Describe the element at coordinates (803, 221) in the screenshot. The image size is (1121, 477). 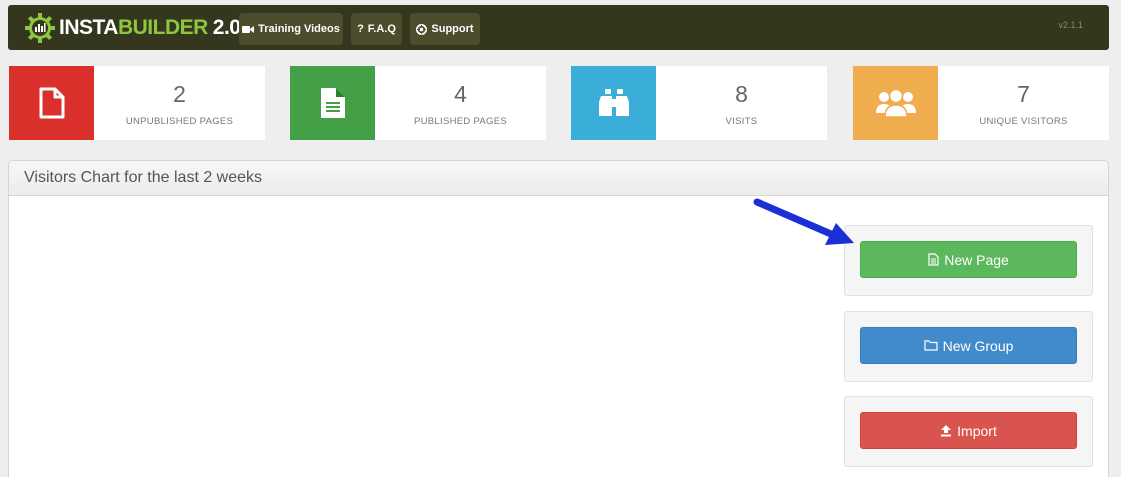
I see `arrow-icon` at that location.